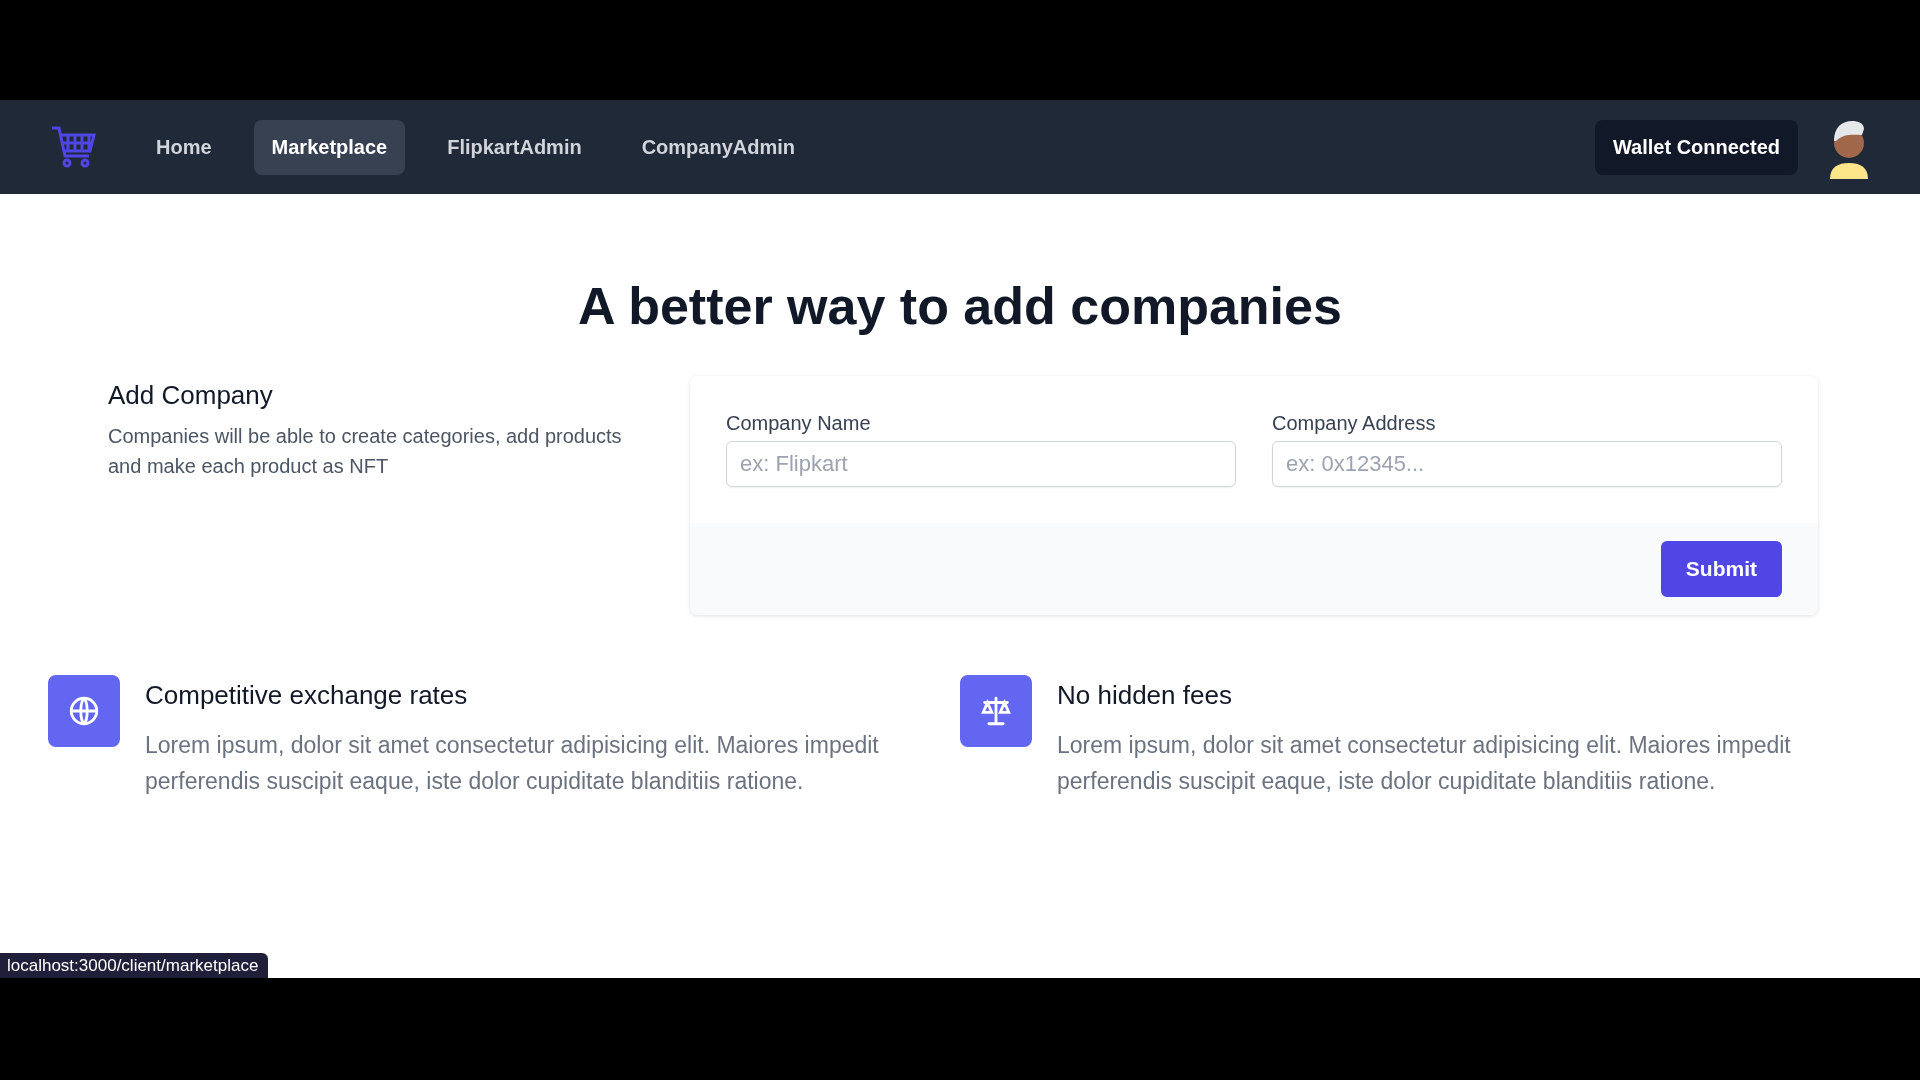 This screenshot has height=1080, width=1920. Describe the element at coordinates (134, 965) in the screenshot. I see `status-bar-url: localhost:3000/client/marketplace` at that location.